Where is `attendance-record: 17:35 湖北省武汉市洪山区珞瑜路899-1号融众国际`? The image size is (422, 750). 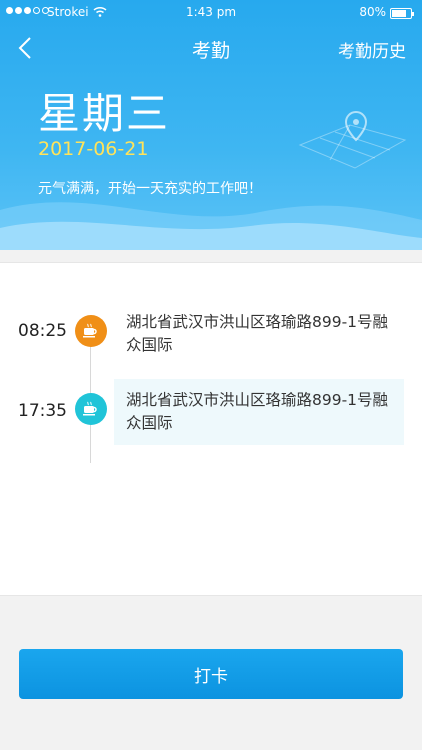 attendance-record: 17:35 湖北省武汉市洪山区珞瑜路899-1号融众国际 is located at coordinates (211, 412).